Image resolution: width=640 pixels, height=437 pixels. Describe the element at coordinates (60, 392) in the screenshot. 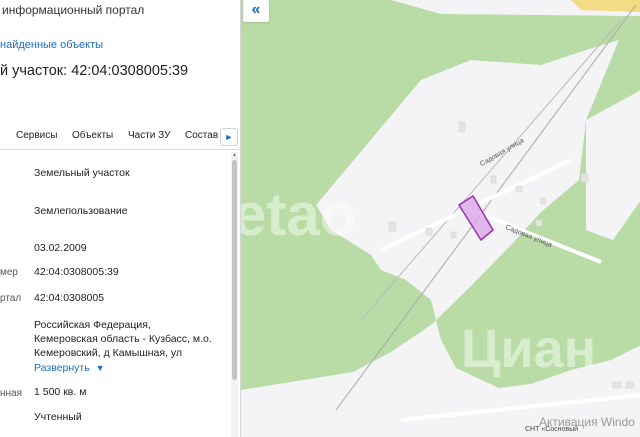

I see `row-area-value: 1 500 кв. м` at that location.